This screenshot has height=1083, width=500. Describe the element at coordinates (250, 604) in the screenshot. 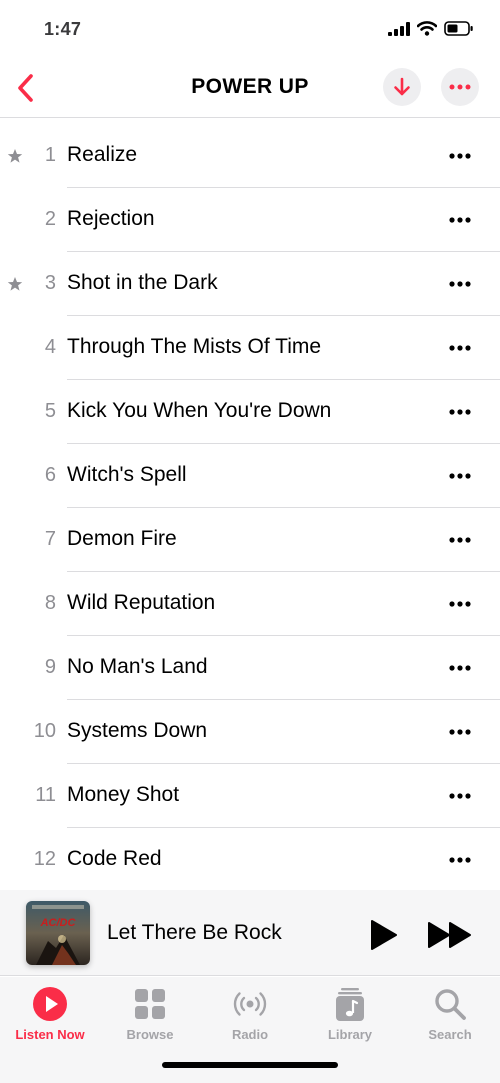

I see `track-row: 8 Wild Reputation` at that location.